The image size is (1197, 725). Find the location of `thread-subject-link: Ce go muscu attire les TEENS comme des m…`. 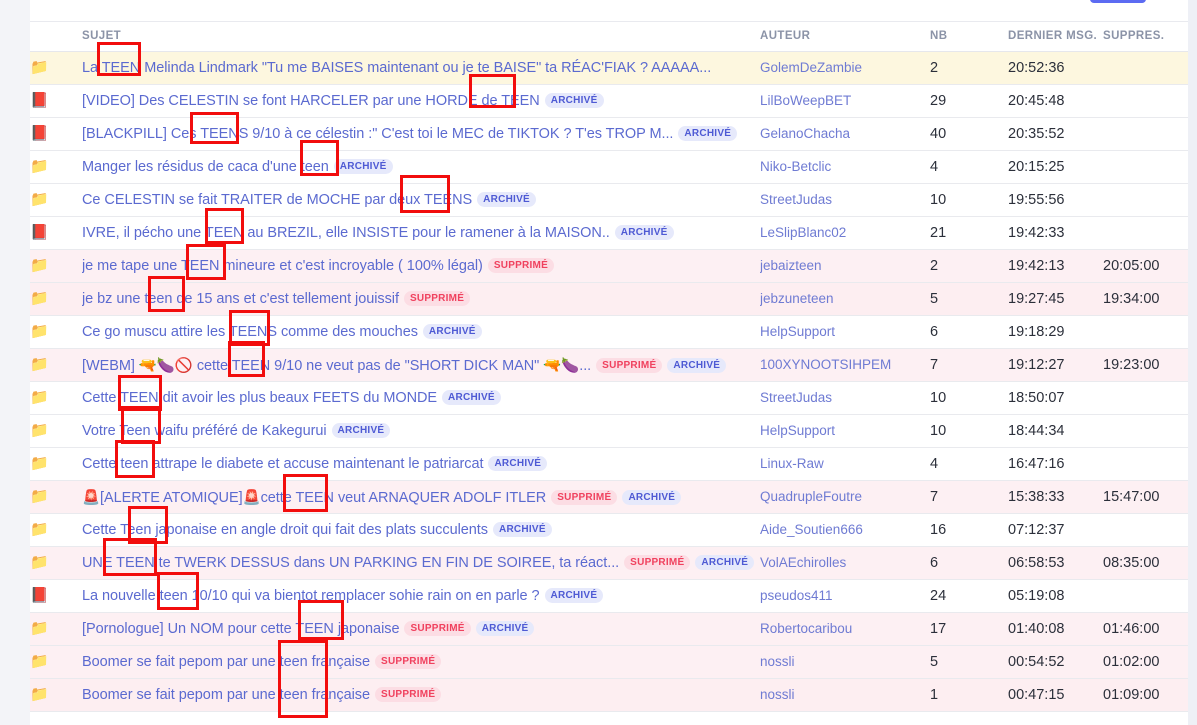

thread-subject-link: Ce go muscu attire les TEENS comme des m… is located at coordinates (250, 332).